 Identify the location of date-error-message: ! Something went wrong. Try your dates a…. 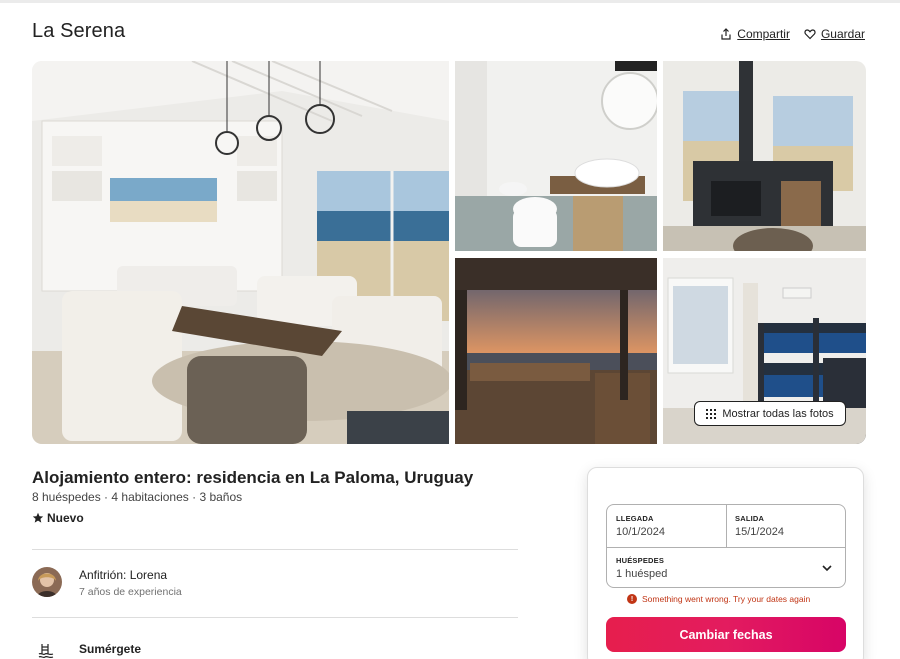
(718, 599).